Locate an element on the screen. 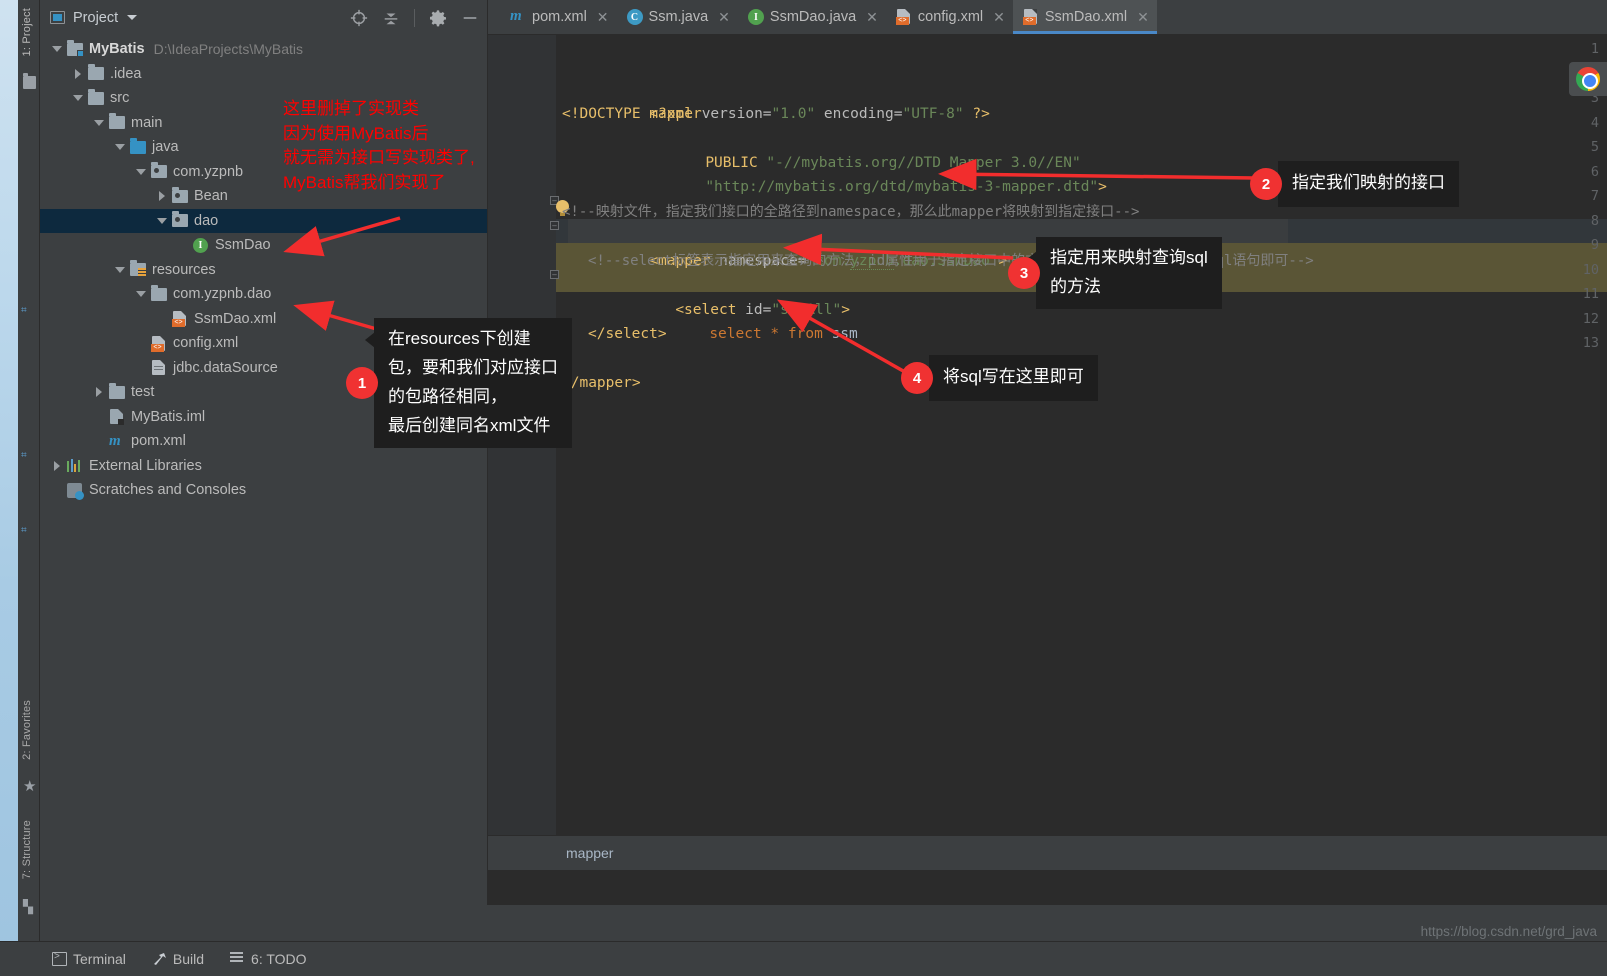  code-token: version= is located at coordinates (736, 113).